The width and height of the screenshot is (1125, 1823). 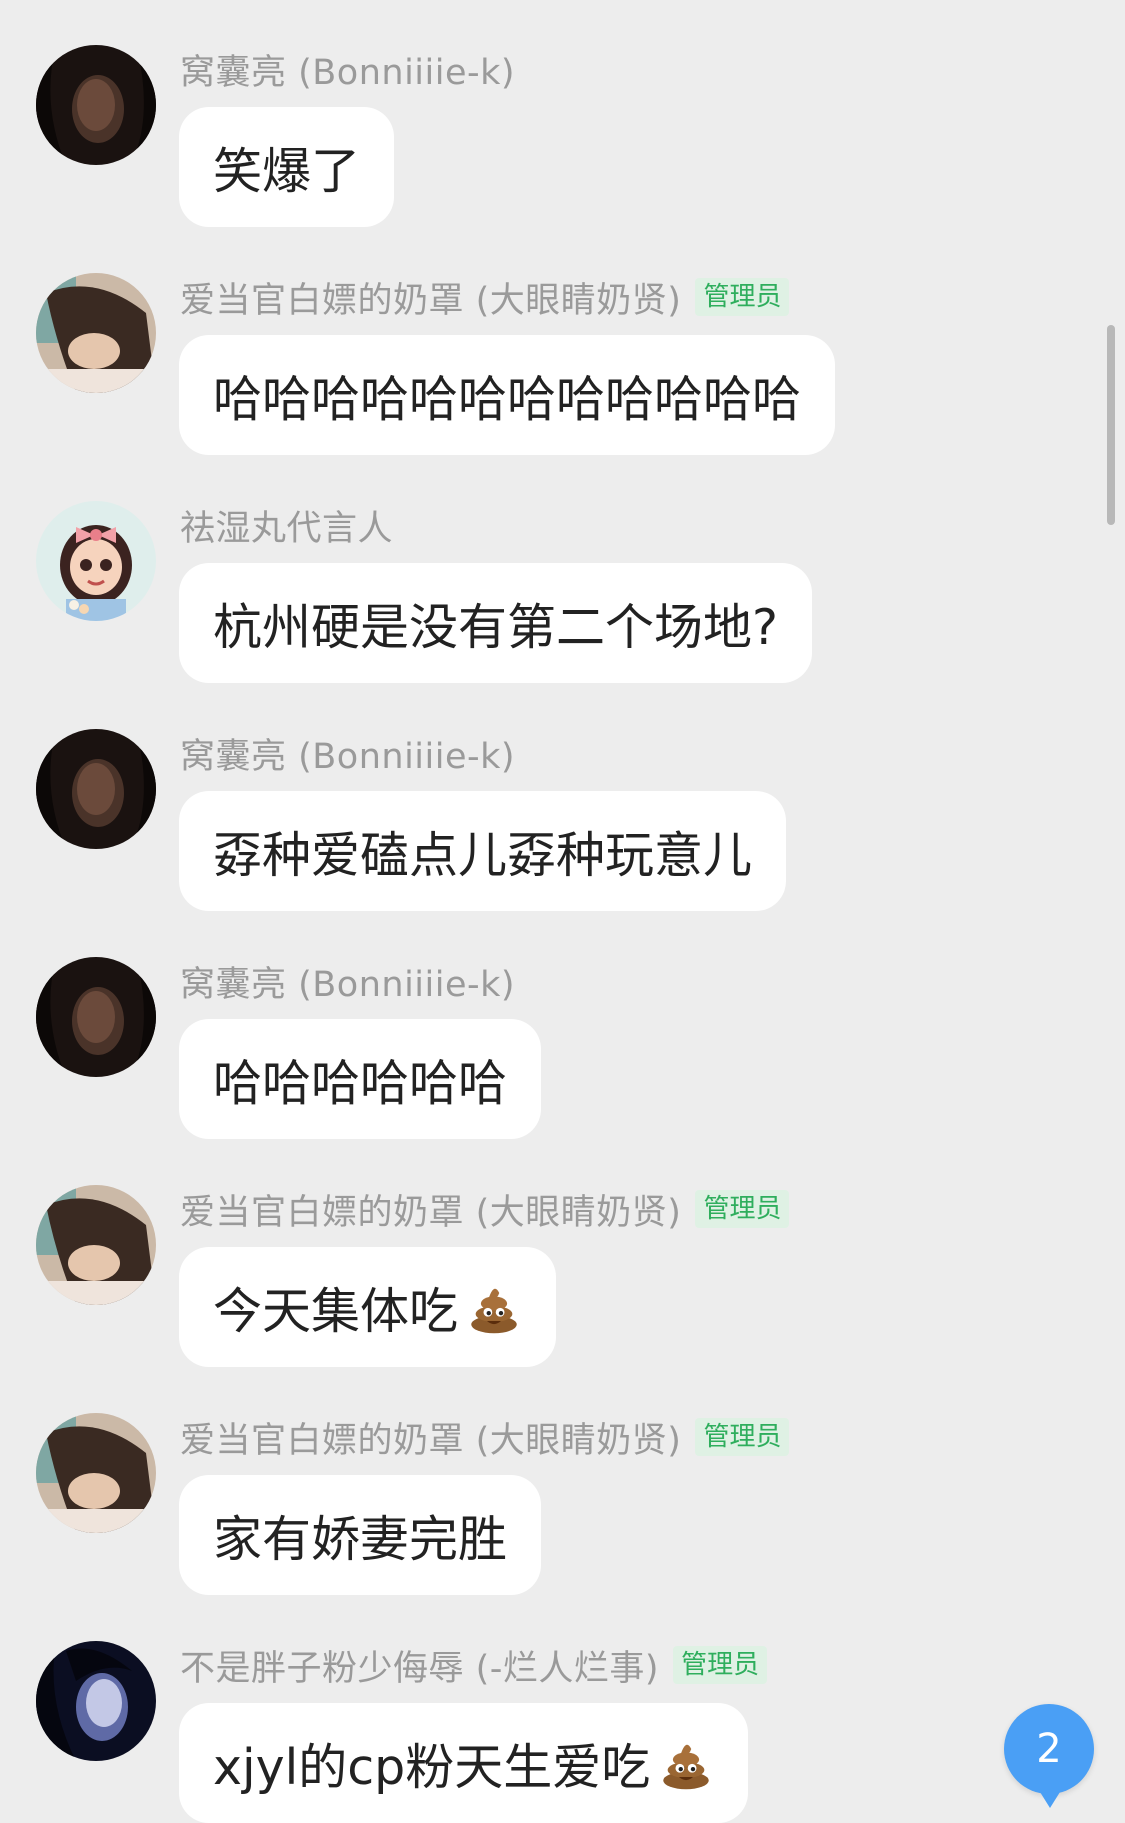 I want to click on message-text: 杭州硬是没有第二个场地?, so click(x=496, y=627).